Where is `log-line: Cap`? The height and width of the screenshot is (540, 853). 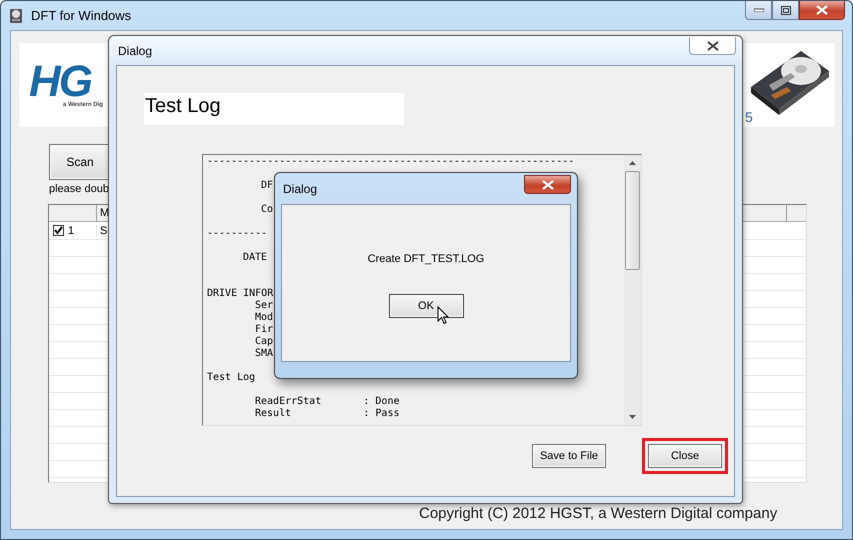 log-line: Cap is located at coordinates (264, 342).